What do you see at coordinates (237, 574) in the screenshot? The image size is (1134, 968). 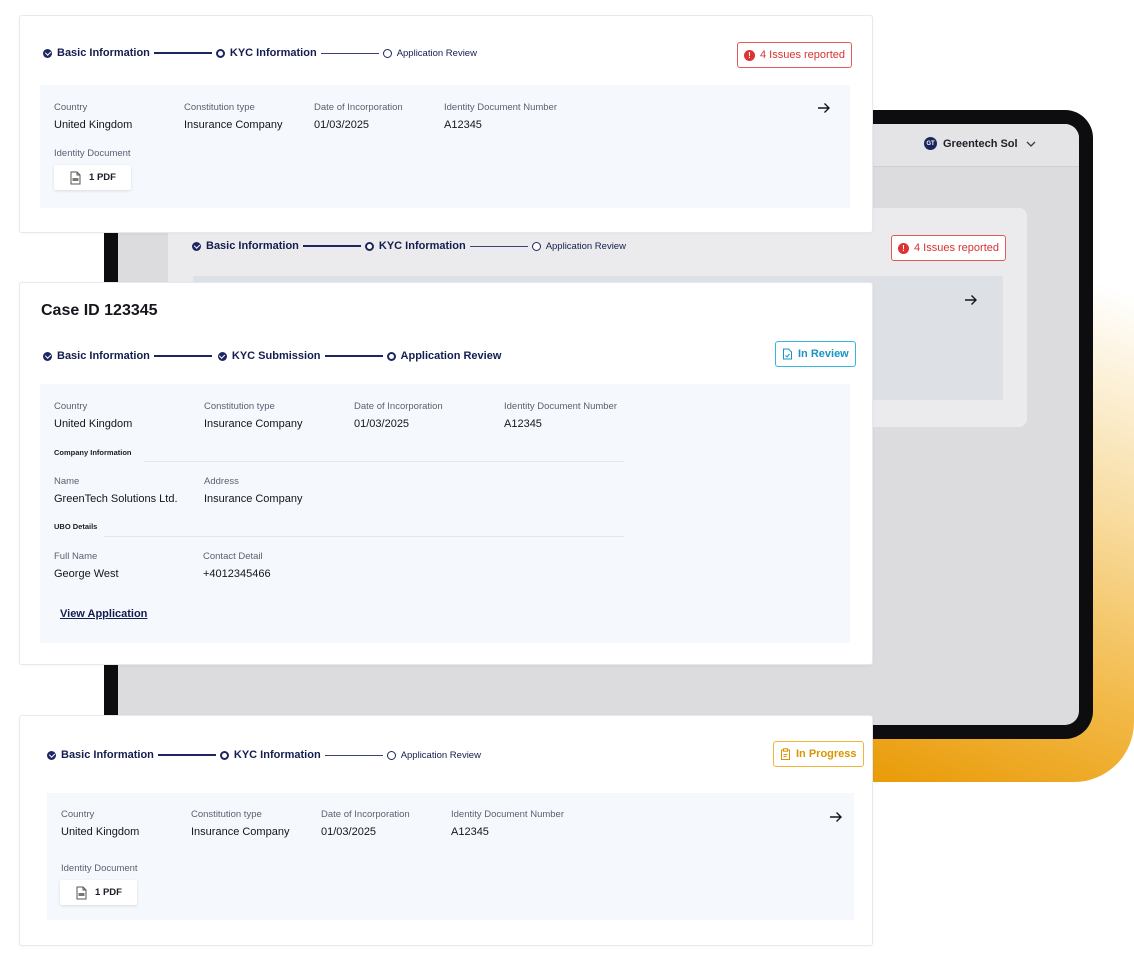 I see `field-value-contact: +4012345466` at bounding box center [237, 574].